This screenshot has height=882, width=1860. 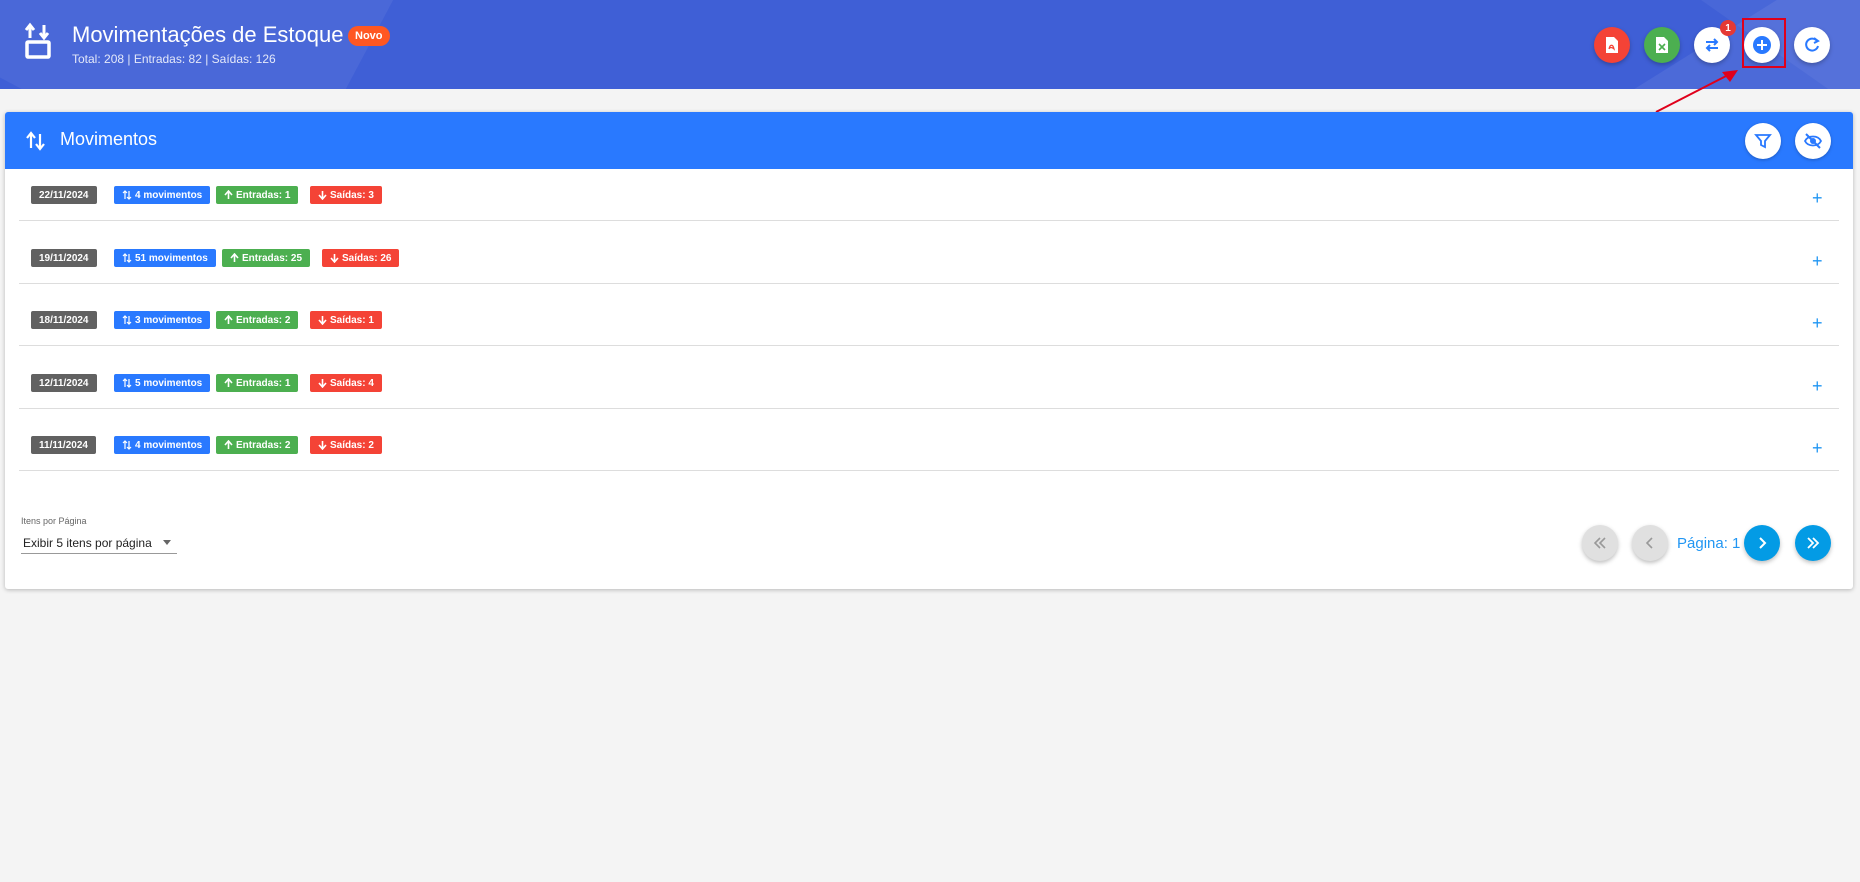 I want to click on movements-count: 51 movimentos, so click(x=171, y=258).